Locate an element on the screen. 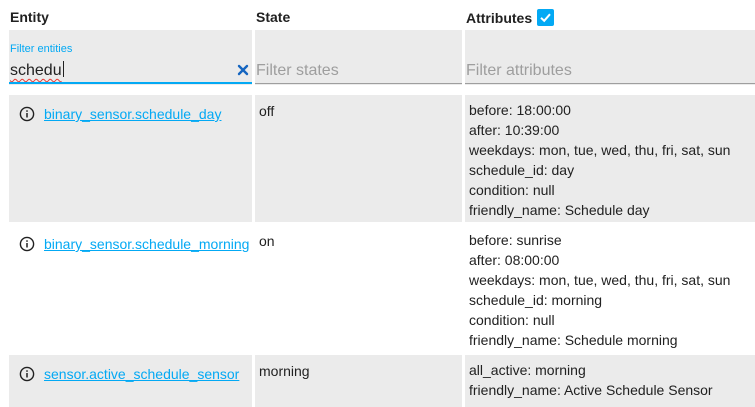 Image resolution: width=755 pixels, height=407 pixels. attributes-filter-underline is located at coordinates (610, 83).